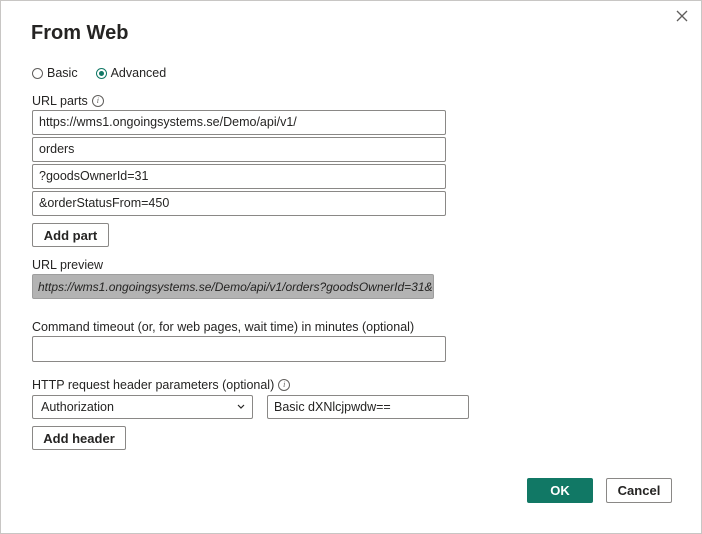 This screenshot has width=702, height=534. I want to click on url-preview-label-text: URL preview, so click(68, 265).